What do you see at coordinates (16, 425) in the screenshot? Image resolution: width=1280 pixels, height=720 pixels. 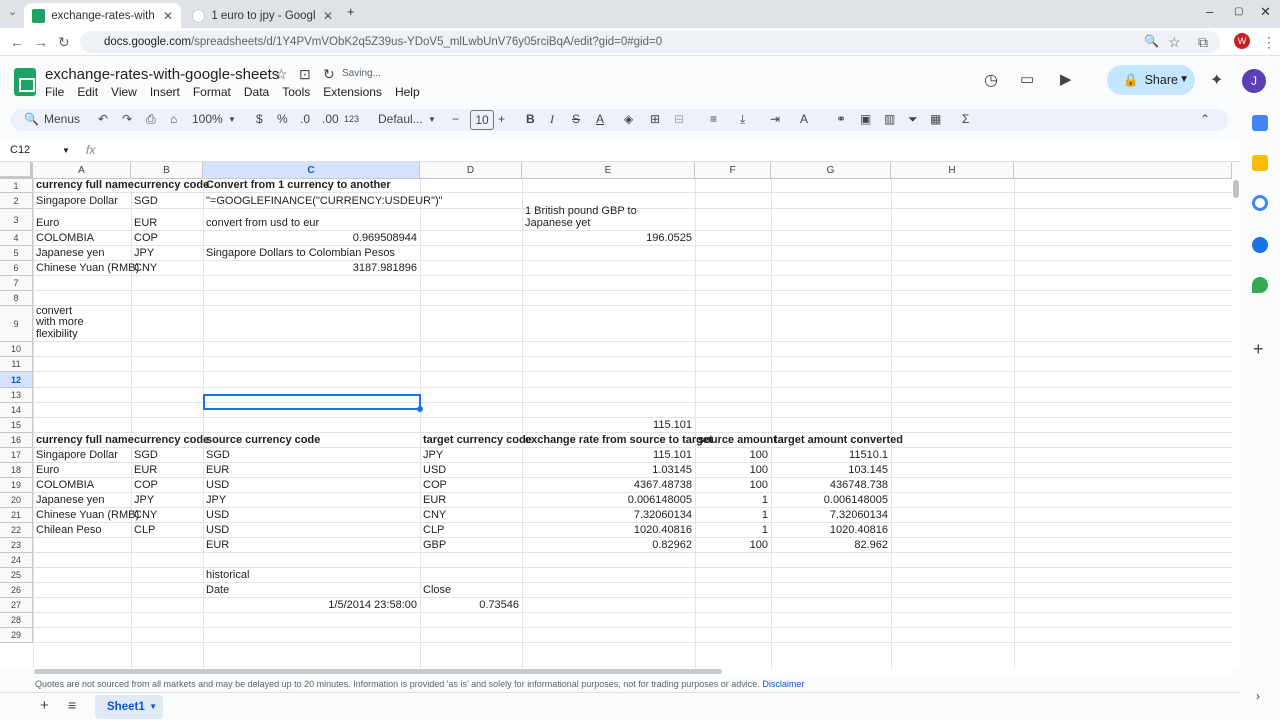 I see `row-header-15: 15` at bounding box center [16, 425].